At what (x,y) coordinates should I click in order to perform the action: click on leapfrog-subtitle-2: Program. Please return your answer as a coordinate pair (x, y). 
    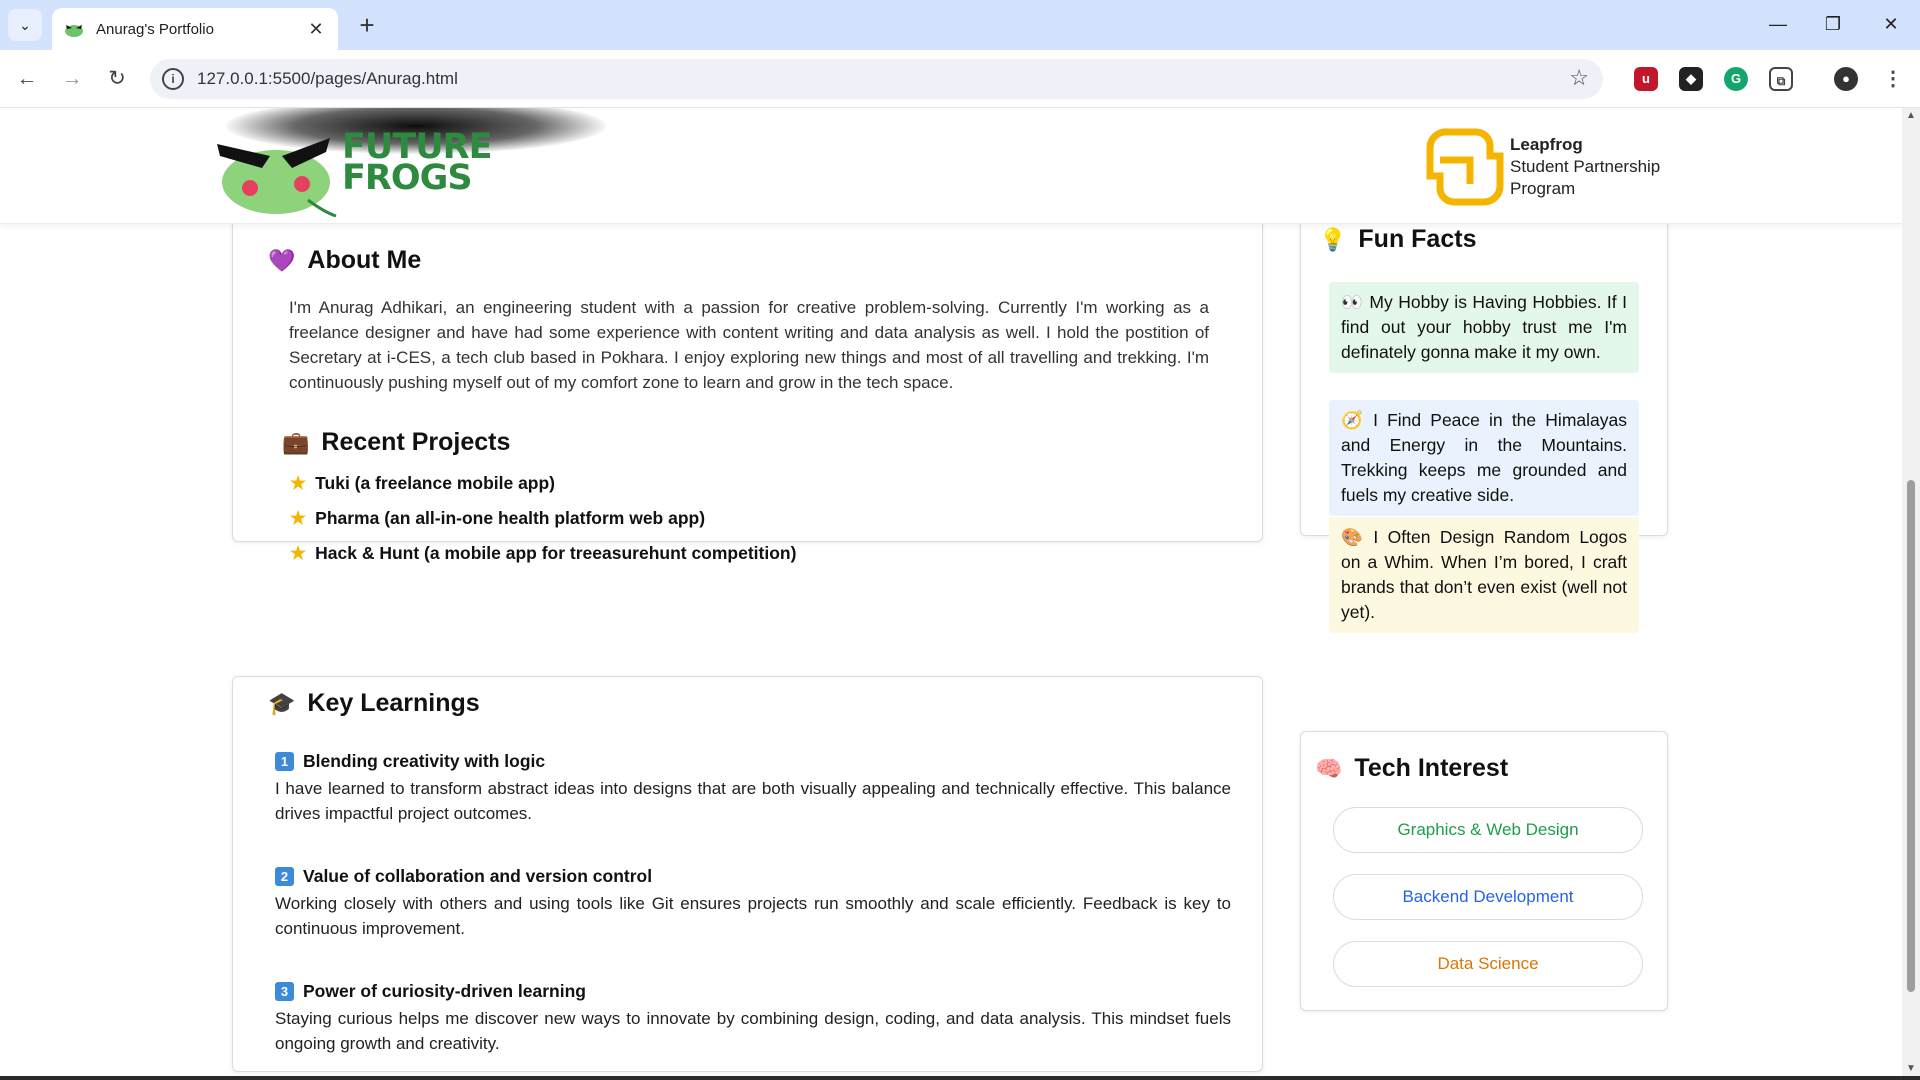
    Looking at the image, I should click on (1543, 188).